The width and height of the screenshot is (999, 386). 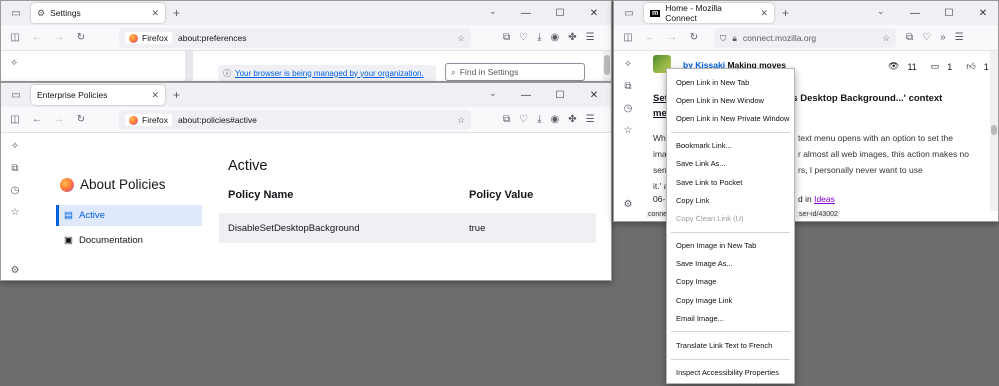 What do you see at coordinates (709, 13) in the screenshot?
I see `tab-mozilla-connect: m Home - Mozilla Connect ✕` at bounding box center [709, 13].